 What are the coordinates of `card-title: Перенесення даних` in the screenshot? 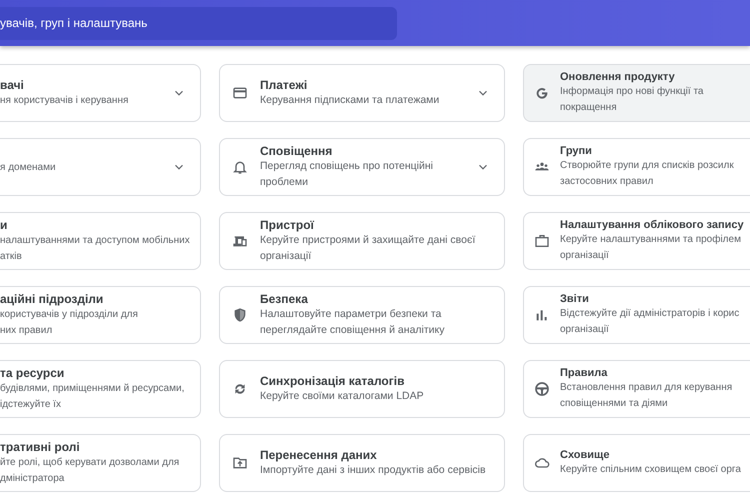 It's located at (319, 455).